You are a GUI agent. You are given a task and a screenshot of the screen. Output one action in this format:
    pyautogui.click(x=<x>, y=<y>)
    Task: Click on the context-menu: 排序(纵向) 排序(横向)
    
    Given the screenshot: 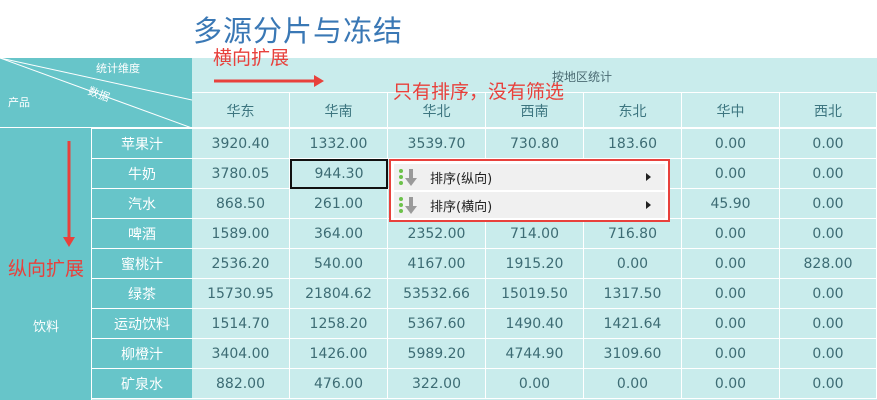 What is the action you would take?
    pyautogui.click(x=529, y=190)
    